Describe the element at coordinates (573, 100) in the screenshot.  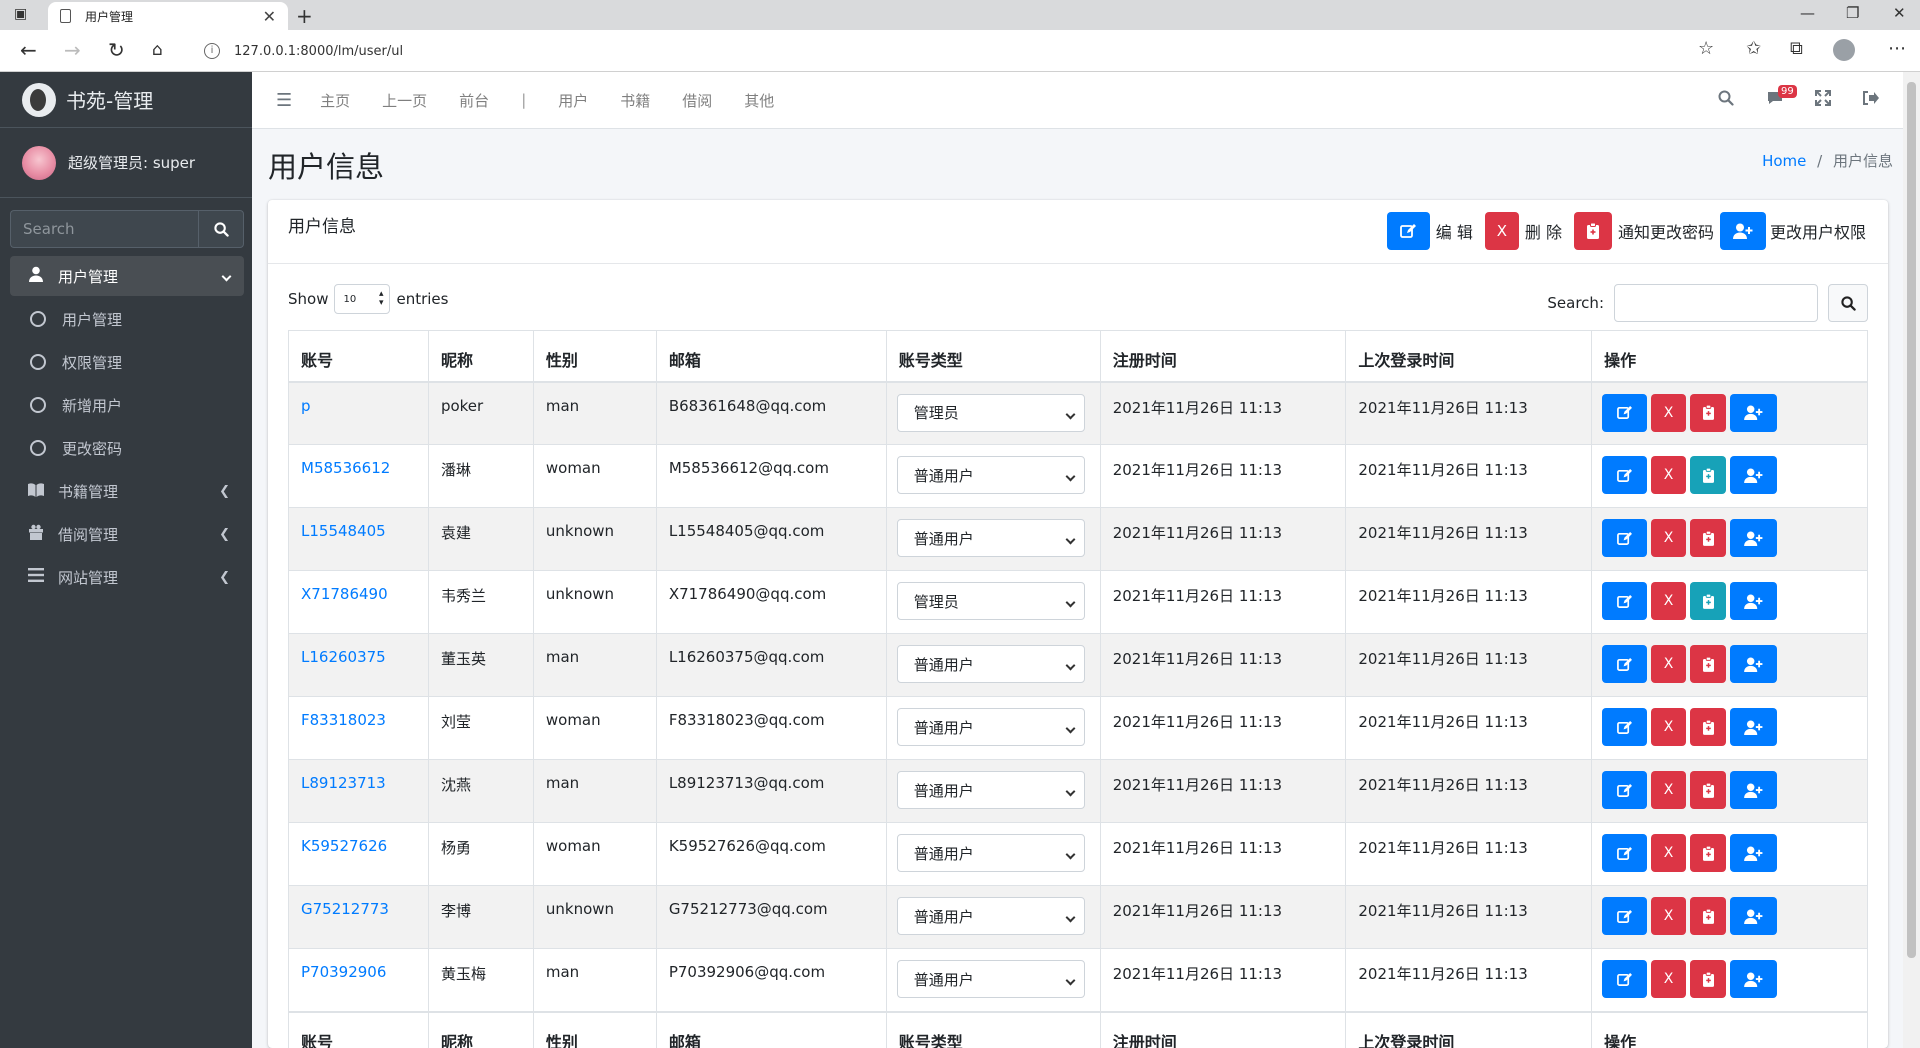
I see `nav-link-users: 用户` at that location.